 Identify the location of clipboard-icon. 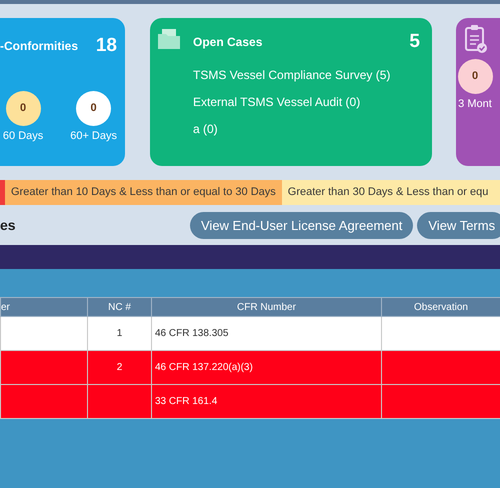
(476, 39).